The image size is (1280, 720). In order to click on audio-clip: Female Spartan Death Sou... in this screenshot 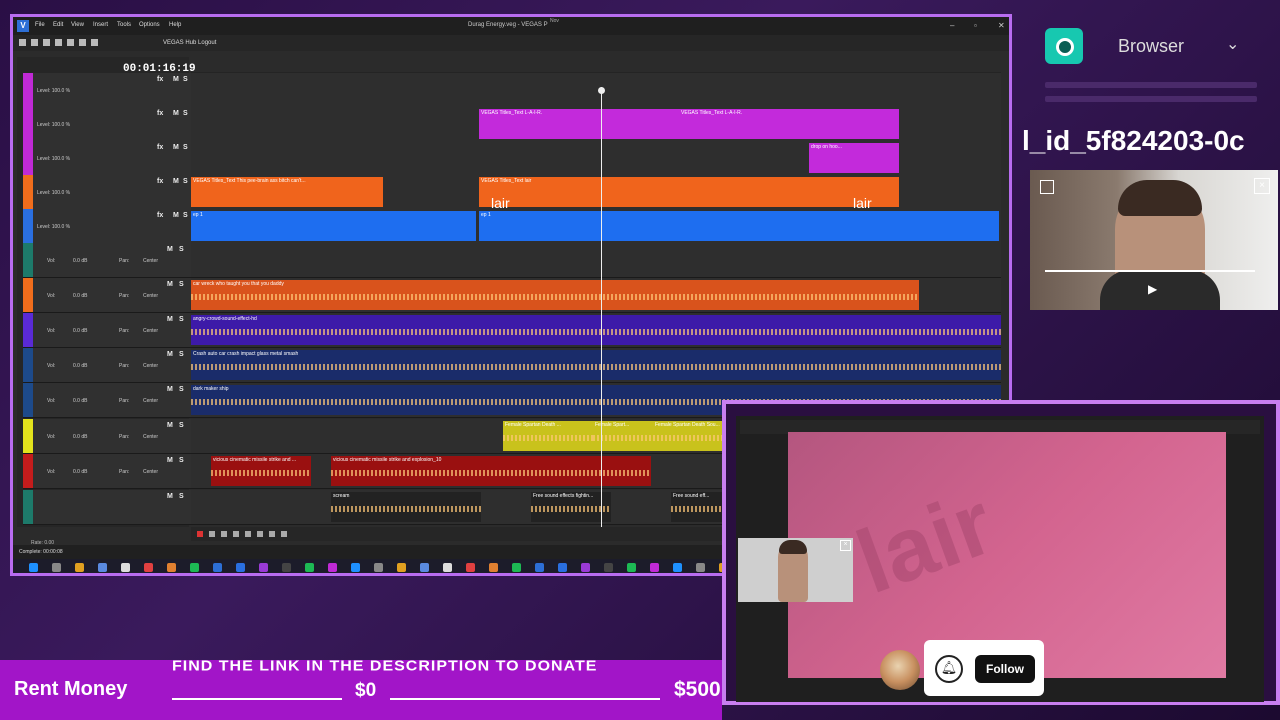, I will do `click(688, 436)`.